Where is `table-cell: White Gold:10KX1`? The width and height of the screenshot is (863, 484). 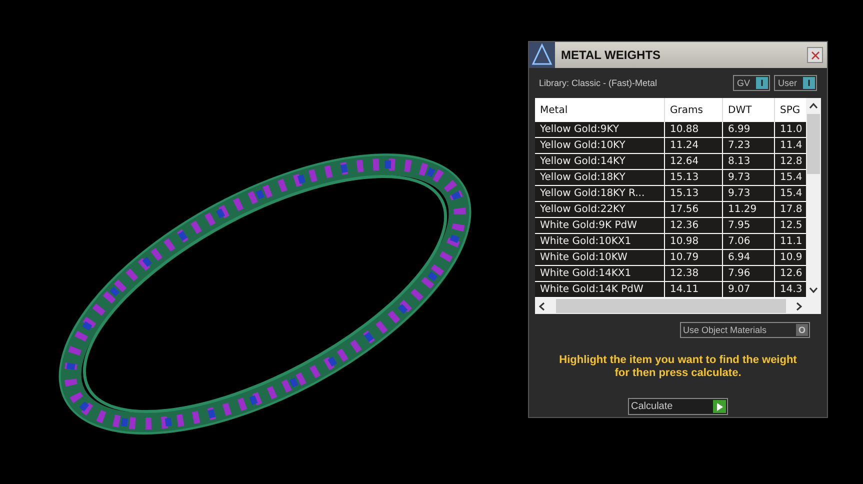
table-cell: White Gold:10KX1 is located at coordinates (600, 242).